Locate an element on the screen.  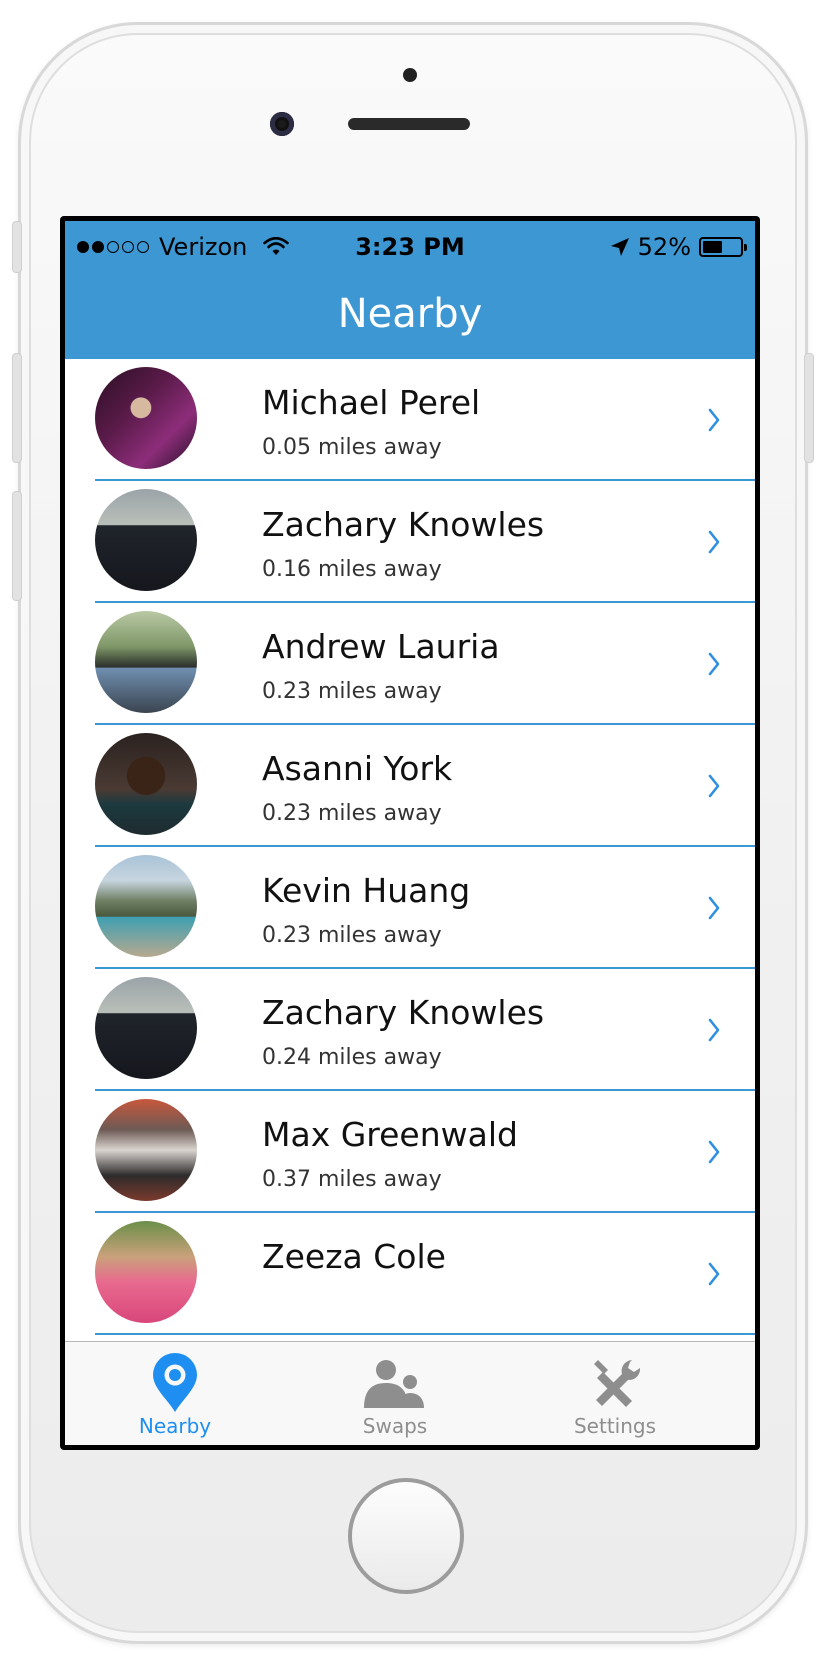
tab-label: Swaps is located at coordinates (395, 1426).